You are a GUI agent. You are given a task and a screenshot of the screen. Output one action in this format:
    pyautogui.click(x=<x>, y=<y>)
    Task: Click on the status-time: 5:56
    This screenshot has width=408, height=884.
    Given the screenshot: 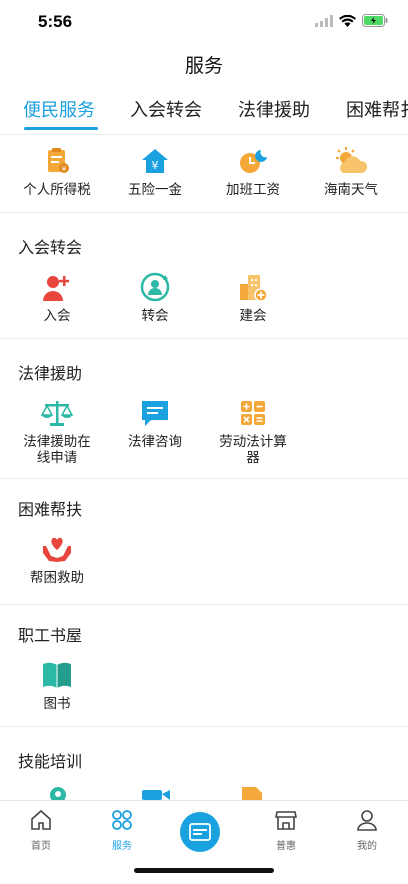 What is the action you would take?
    pyautogui.click(x=55, y=21)
    